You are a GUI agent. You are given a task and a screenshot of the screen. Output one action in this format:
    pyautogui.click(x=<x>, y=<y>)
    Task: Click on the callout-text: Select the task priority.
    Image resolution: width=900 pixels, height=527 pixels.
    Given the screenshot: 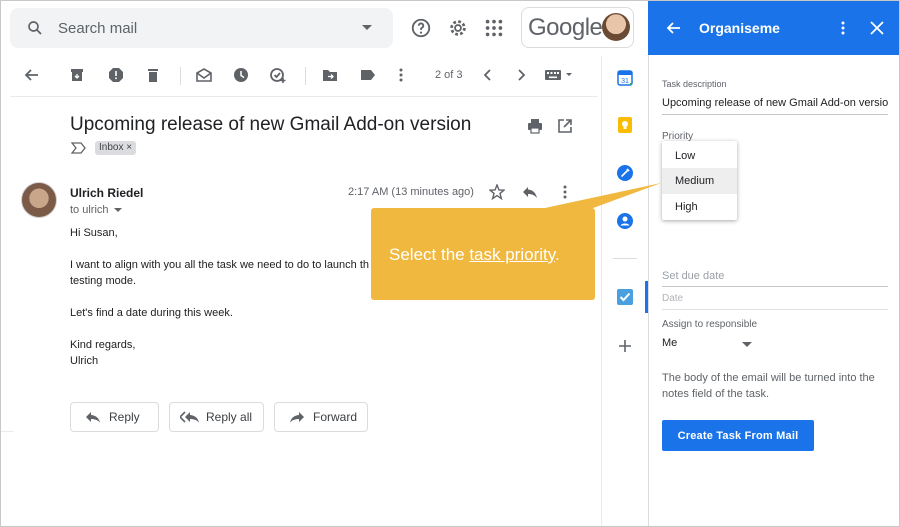 What is the action you would take?
    pyautogui.click(x=474, y=255)
    